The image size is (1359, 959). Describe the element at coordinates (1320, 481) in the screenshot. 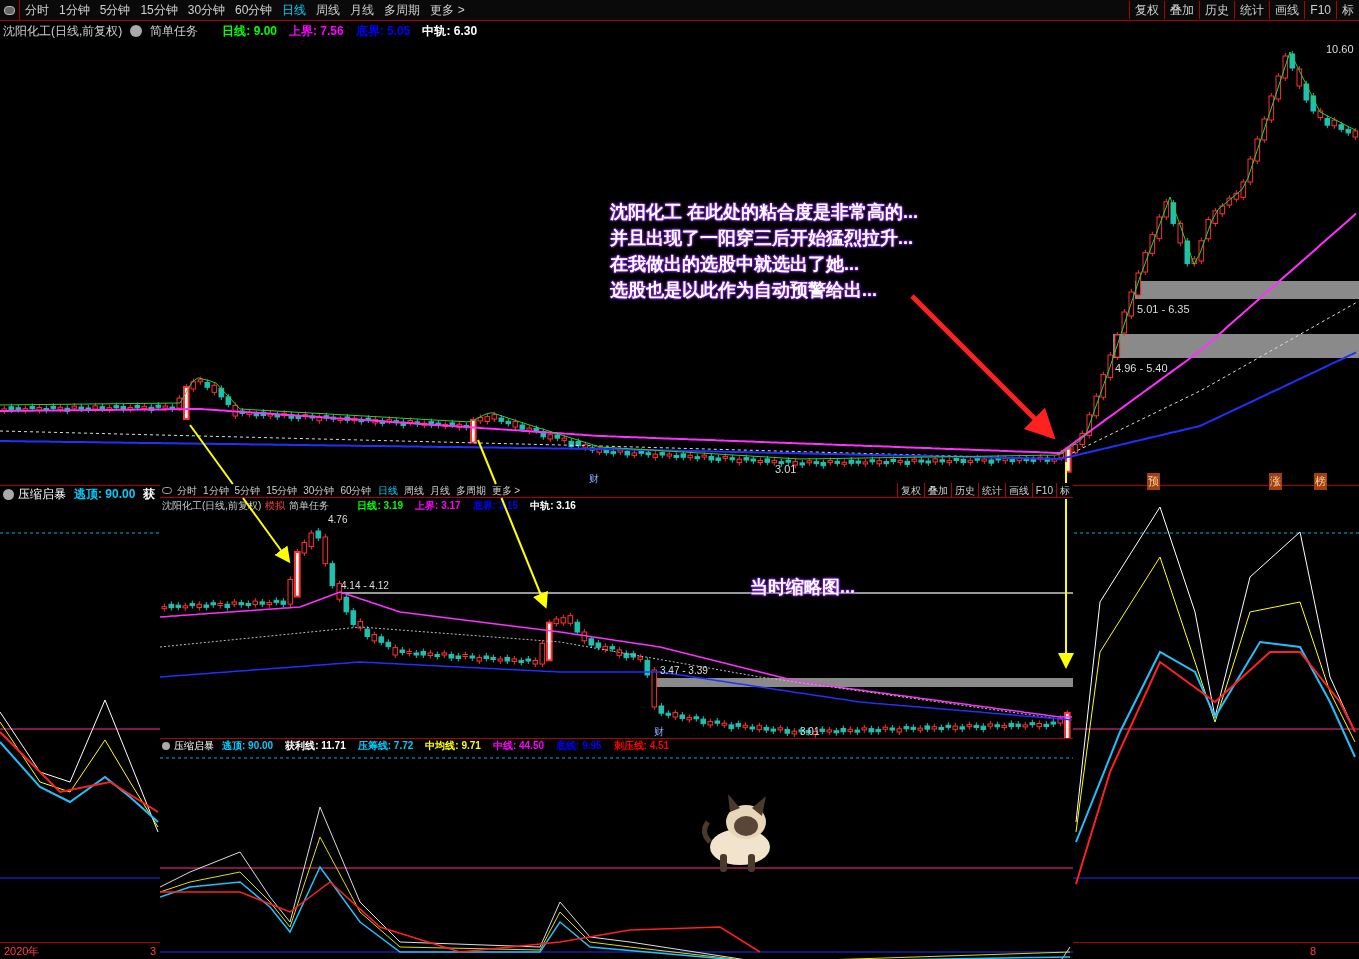

I see `event-marker: 榜` at that location.